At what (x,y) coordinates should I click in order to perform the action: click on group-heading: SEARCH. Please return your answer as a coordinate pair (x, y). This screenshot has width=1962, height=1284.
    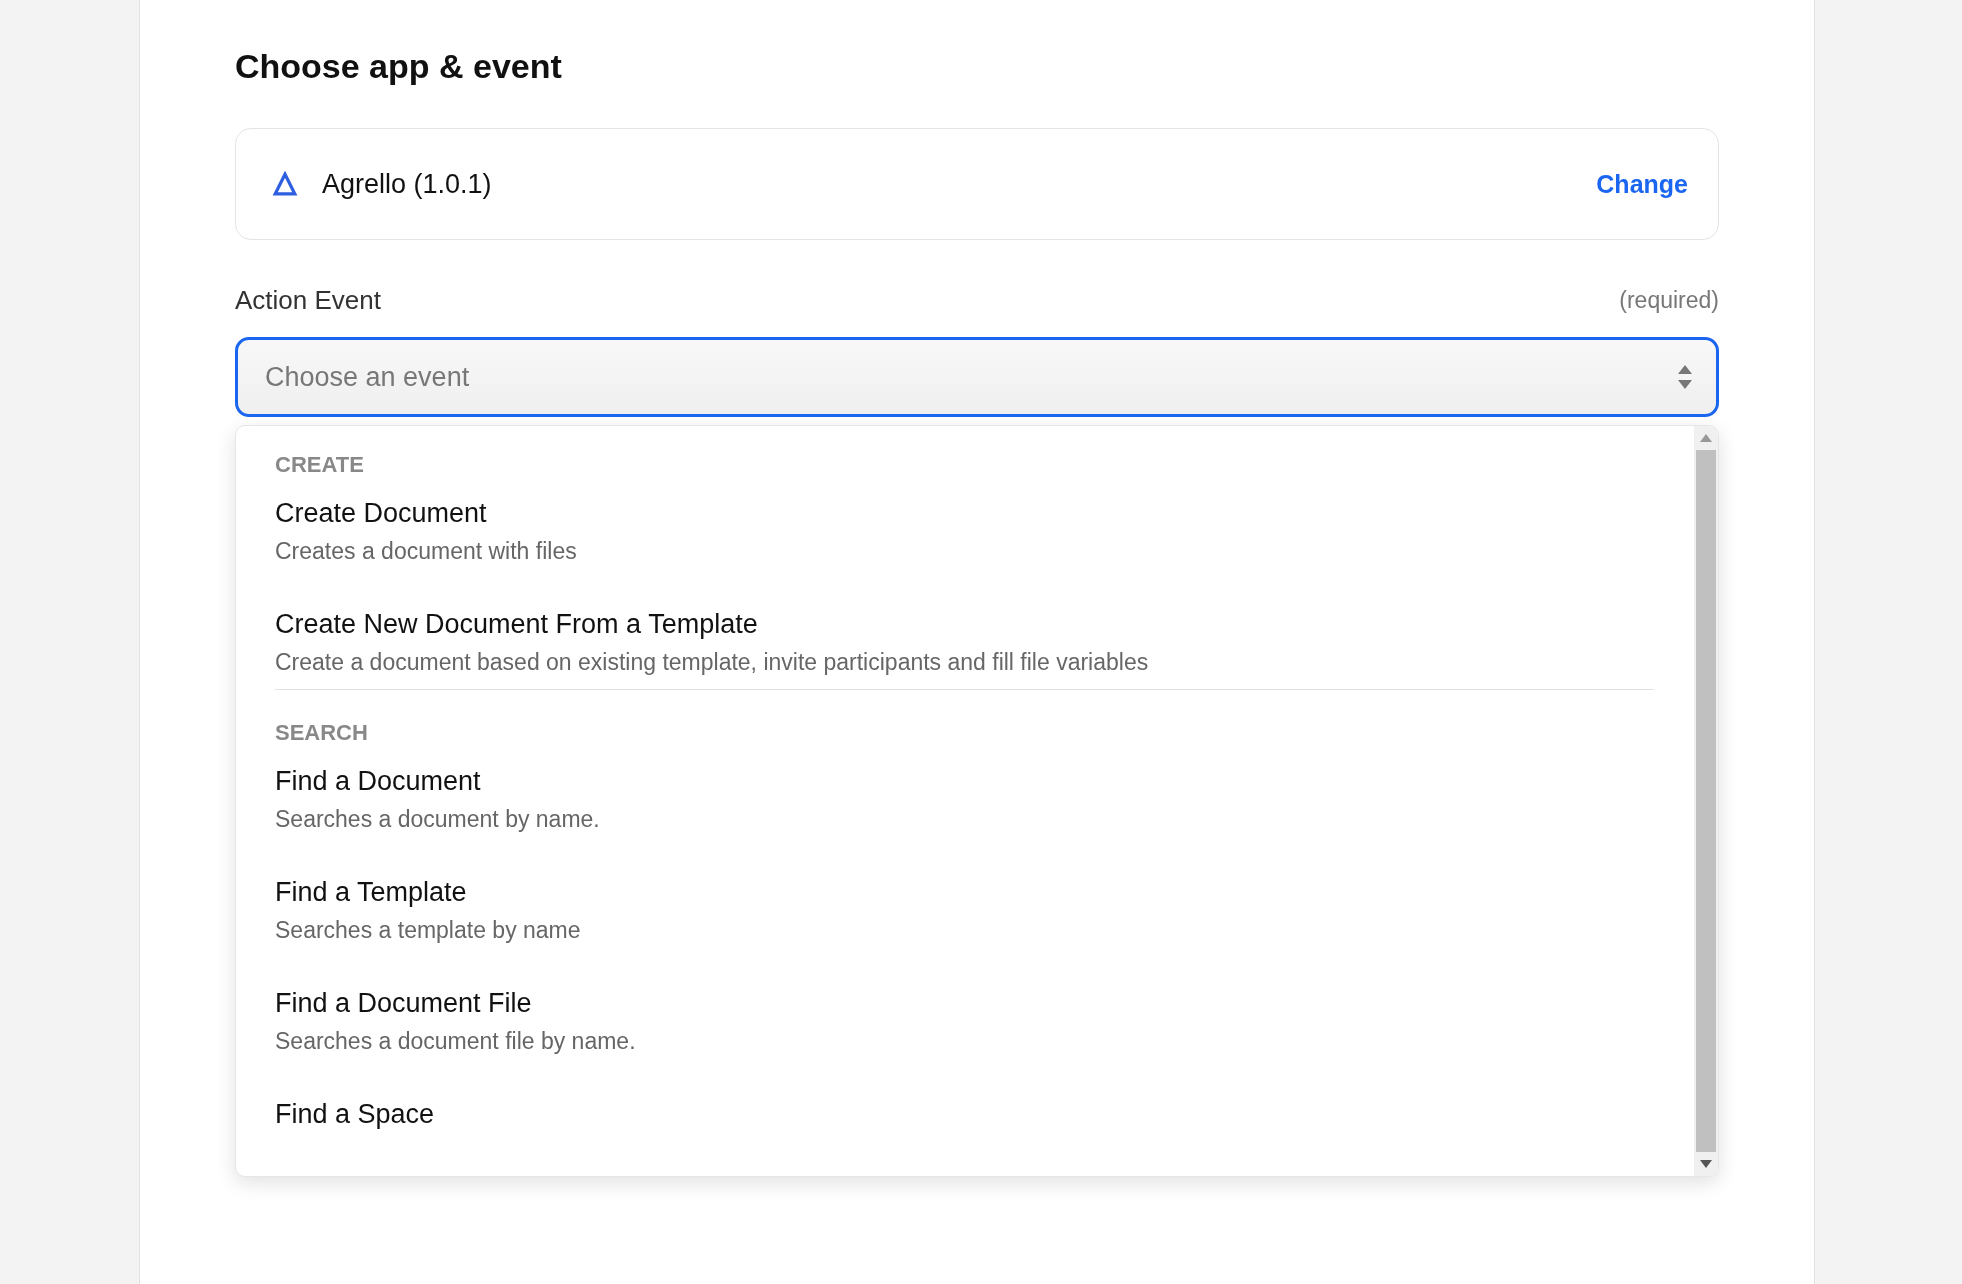
    Looking at the image, I should click on (322, 733).